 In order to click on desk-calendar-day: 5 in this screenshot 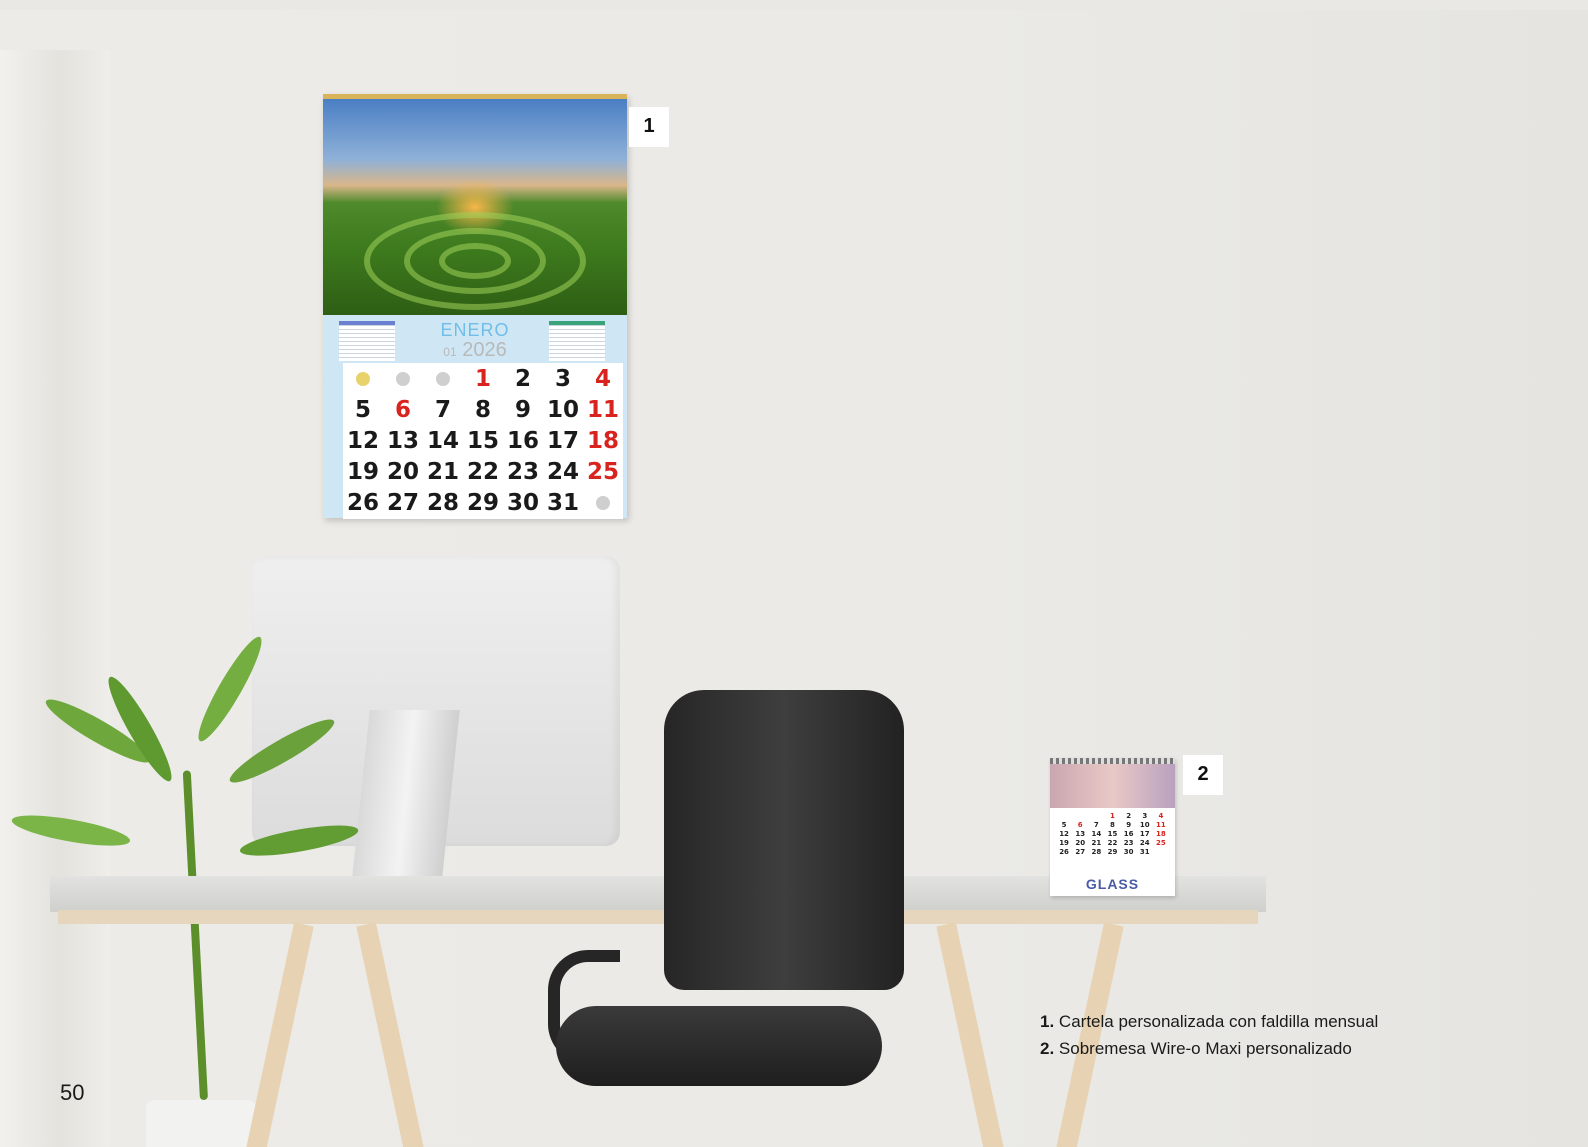, I will do `click(1064, 825)`.